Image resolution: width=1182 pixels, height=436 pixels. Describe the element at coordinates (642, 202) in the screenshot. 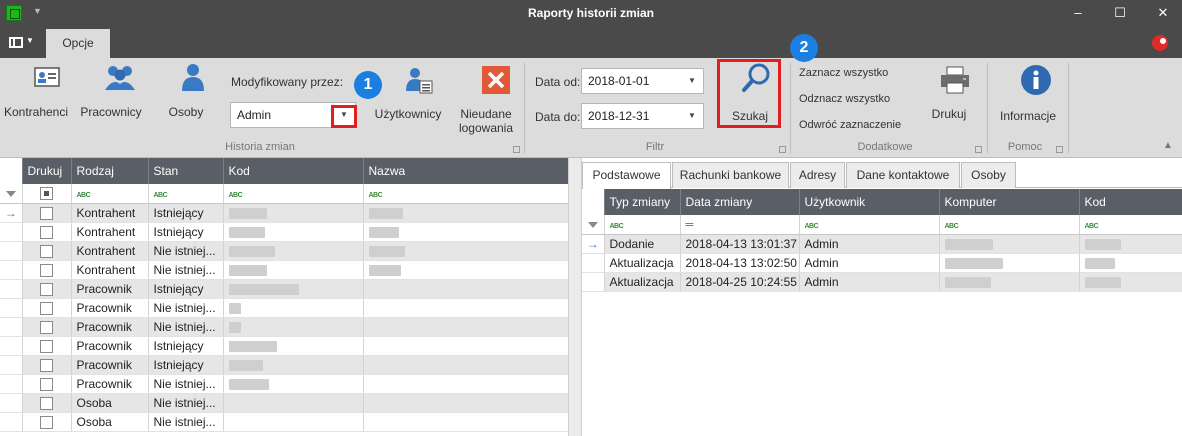

I see `col-header-typ-zmiany: Typ zmiany` at that location.